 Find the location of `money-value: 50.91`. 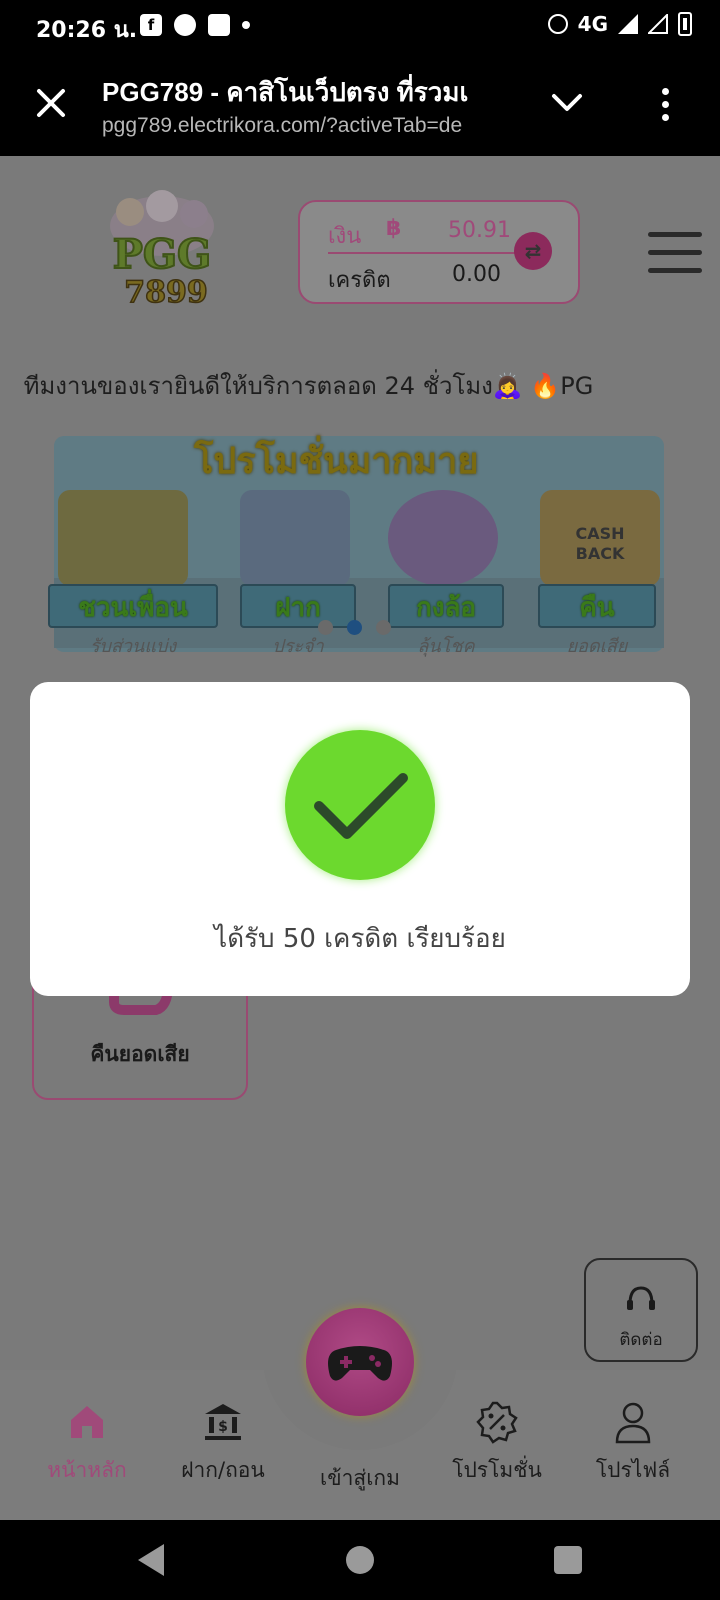

money-value: 50.91 is located at coordinates (479, 230).